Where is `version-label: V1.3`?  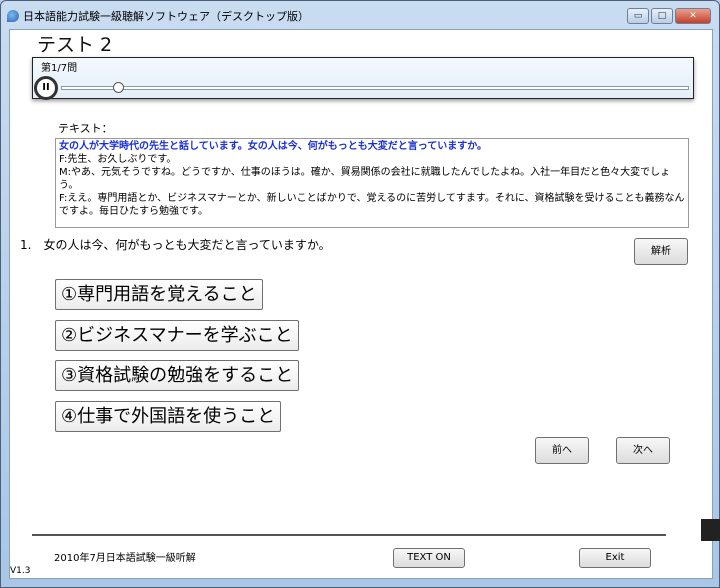
version-label: V1.3 is located at coordinates (20, 571).